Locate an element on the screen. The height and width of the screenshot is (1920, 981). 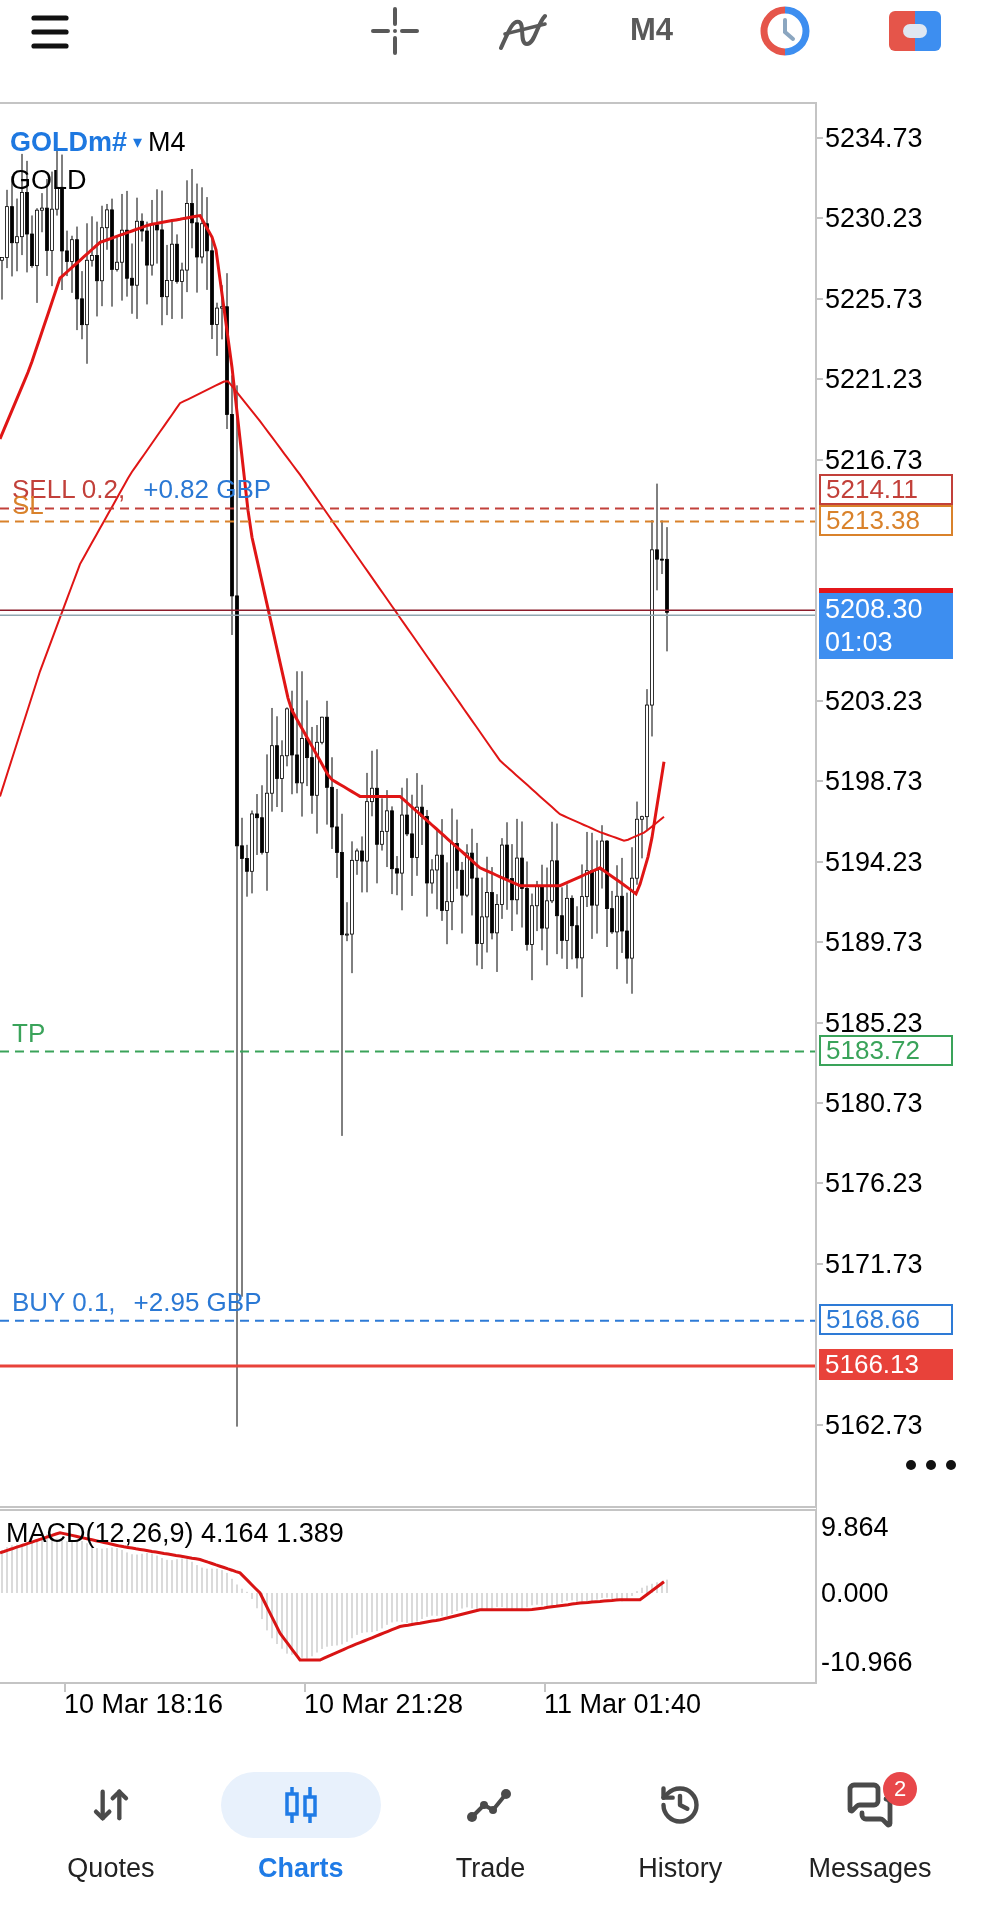
nav-tab: History is located at coordinates (680, 1828).